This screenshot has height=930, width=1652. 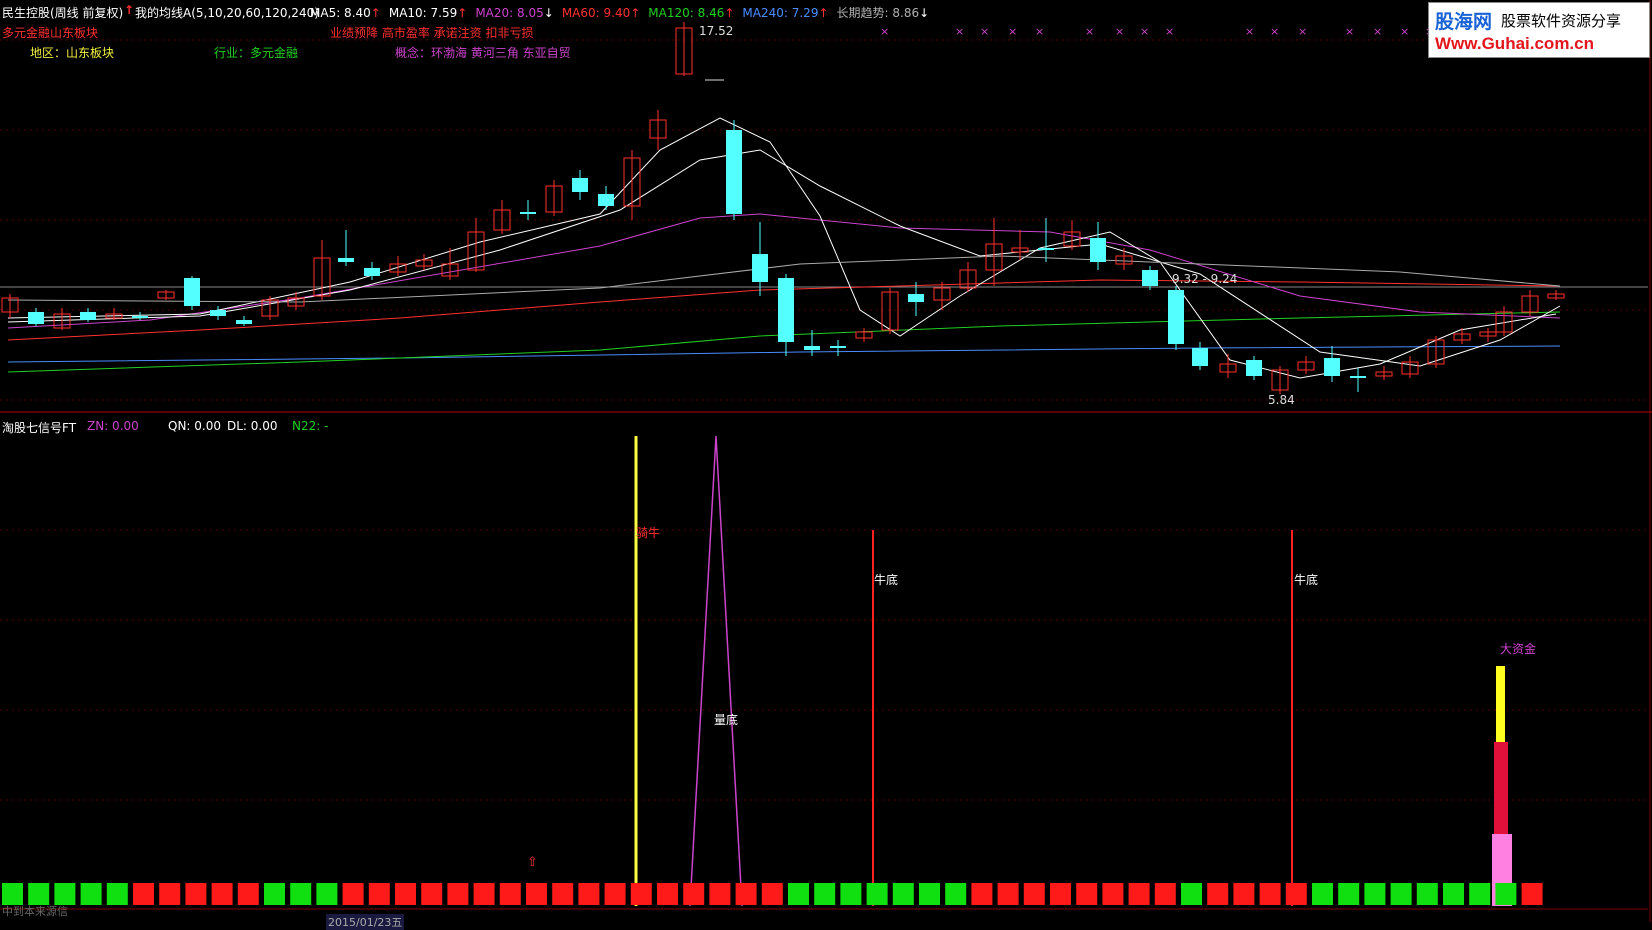 What do you see at coordinates (62, 12) in the screenshot?
I see `stock-title: 民生控股(周线 前复权)` at bounding box center [62, 12].